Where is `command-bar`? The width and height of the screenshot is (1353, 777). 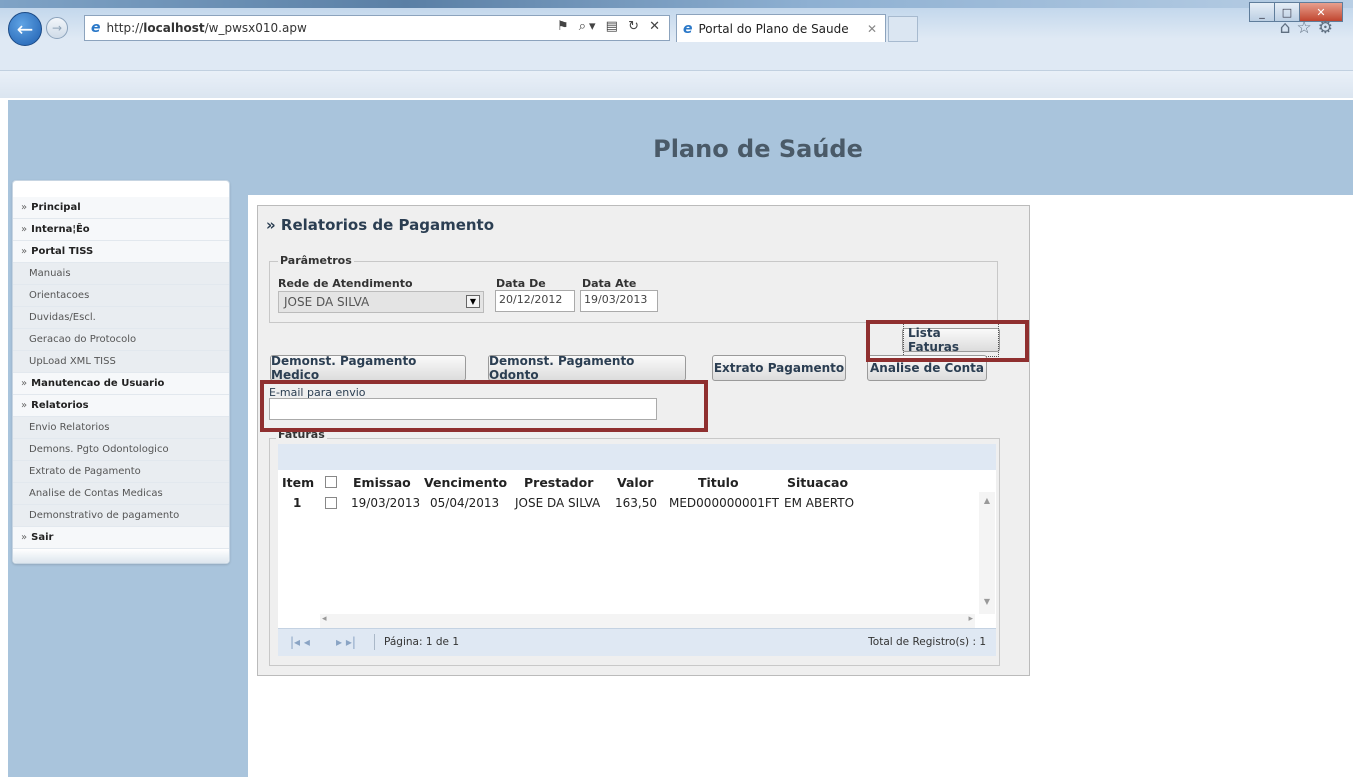 command-bar is located at coordinates (676, 84).